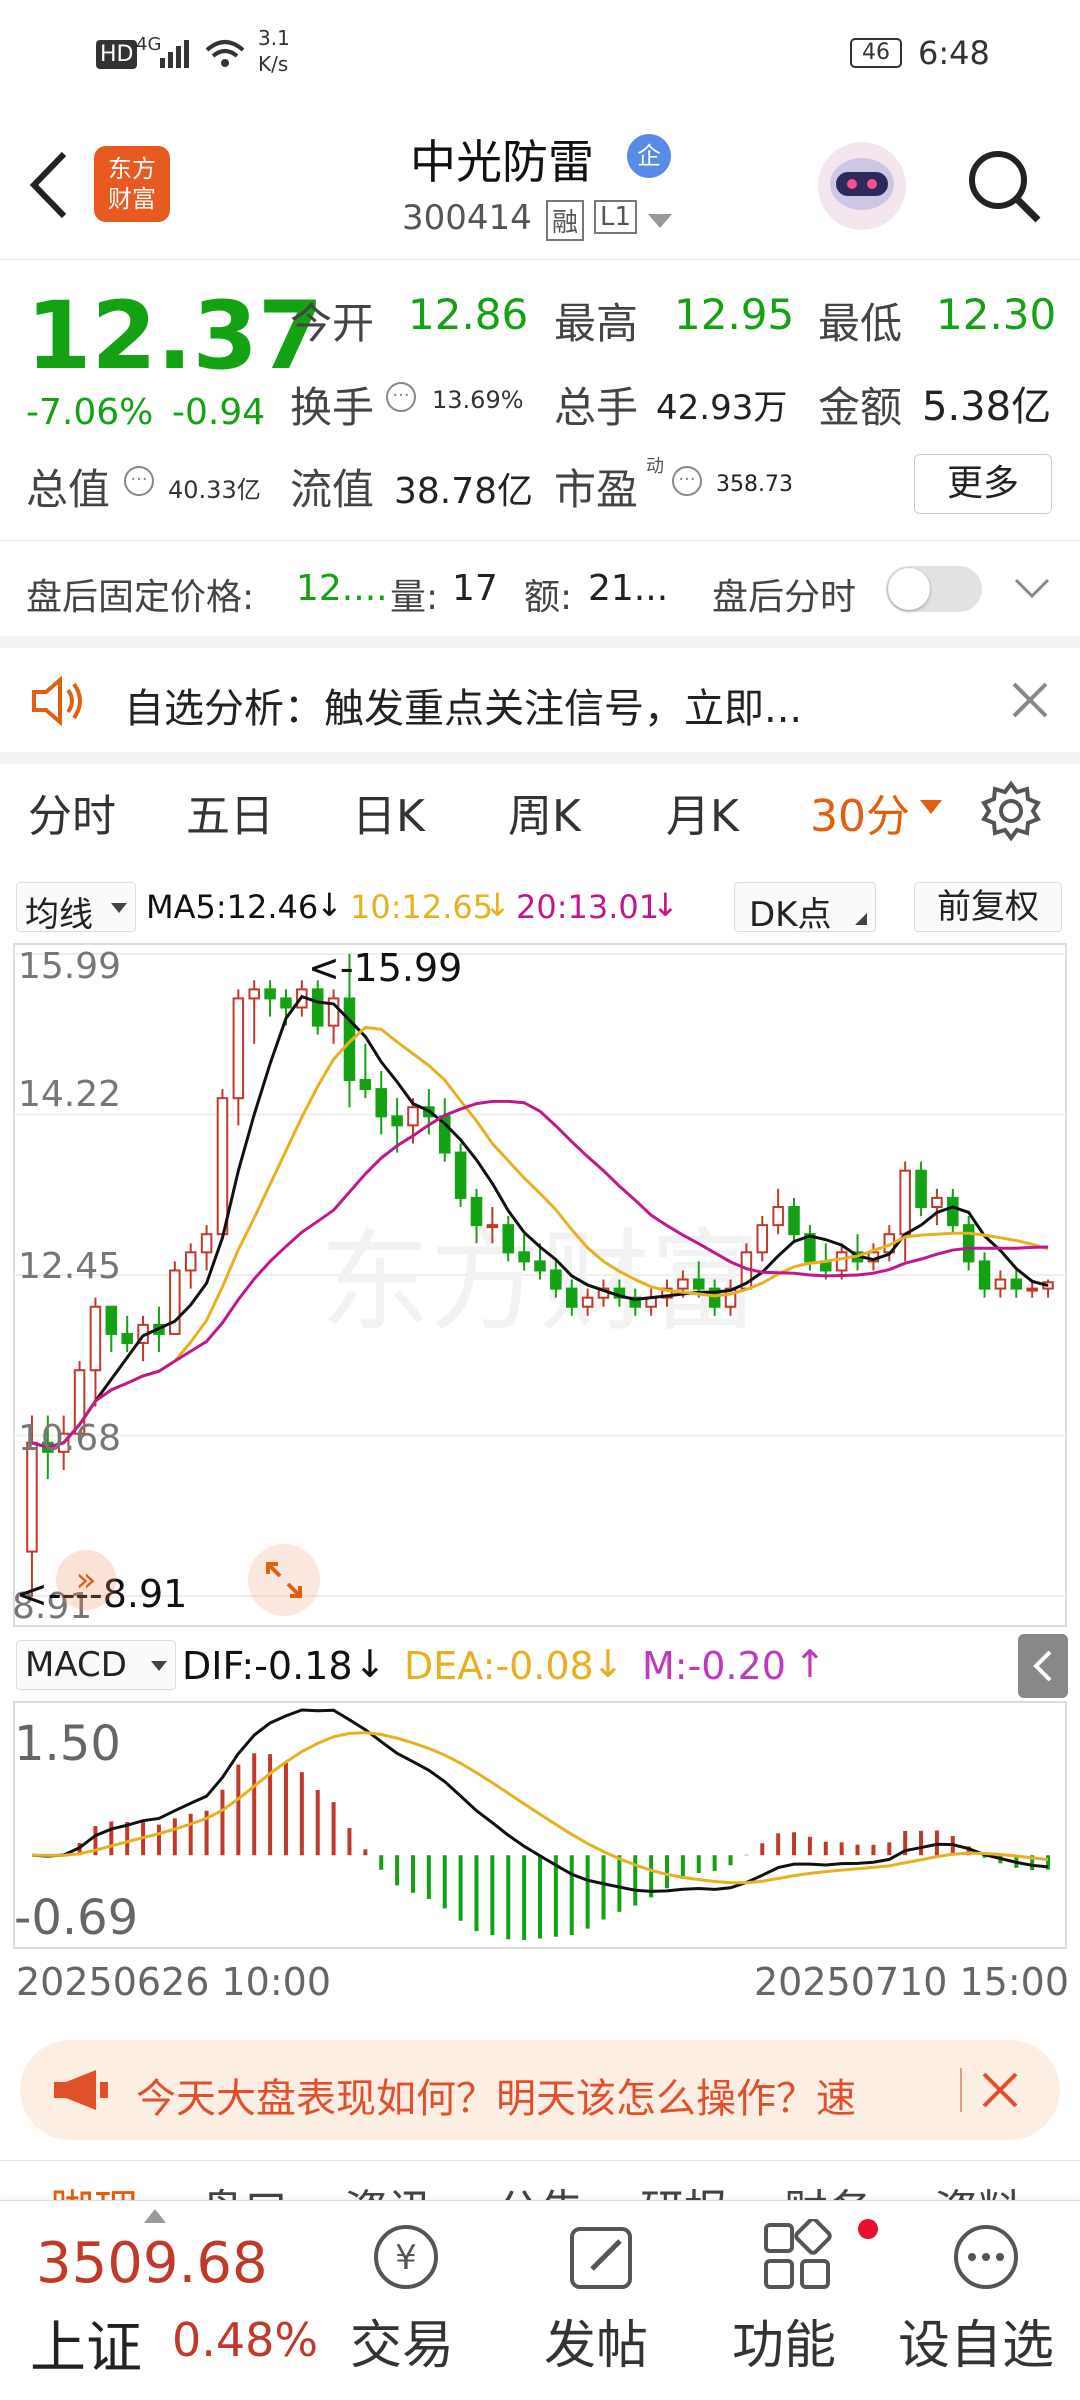 The height and width of the screenshot is (2400, 1080). I want to click on more-button: 更多, so click(983, 484).